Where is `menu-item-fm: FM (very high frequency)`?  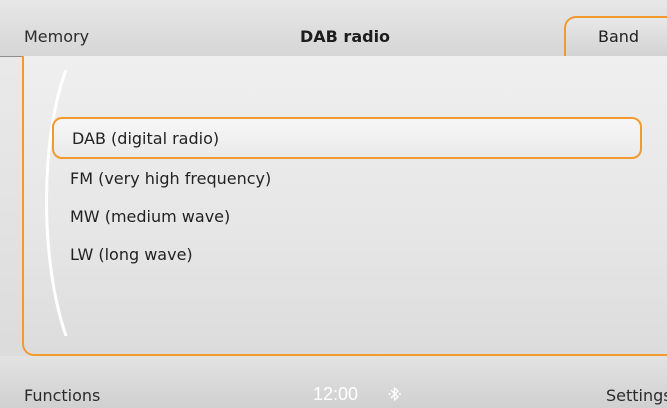
menu-item-fm: FM (very high frequency) is located at coordinates (347, 178).